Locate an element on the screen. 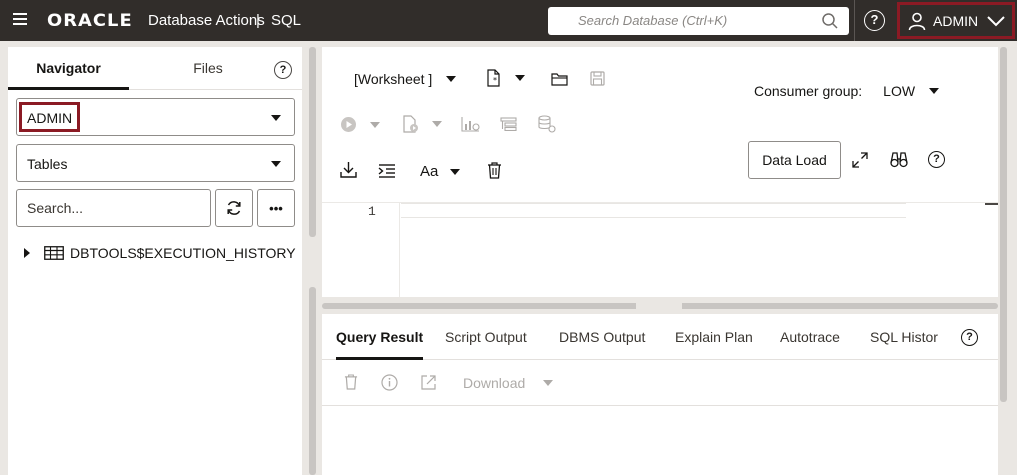  navigator-scrollbar-lower is located at coordinates (312, 381).